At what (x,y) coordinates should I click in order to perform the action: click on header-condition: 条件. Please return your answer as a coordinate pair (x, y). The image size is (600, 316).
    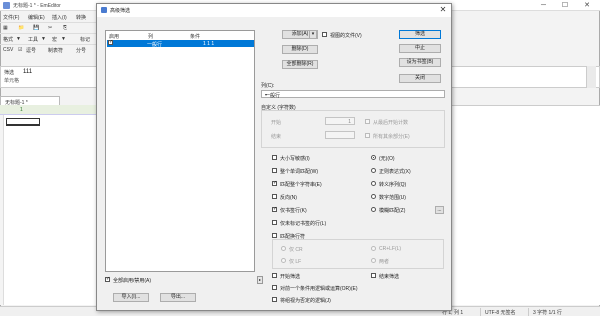
    Looking at the image, I should click on (195, 36).